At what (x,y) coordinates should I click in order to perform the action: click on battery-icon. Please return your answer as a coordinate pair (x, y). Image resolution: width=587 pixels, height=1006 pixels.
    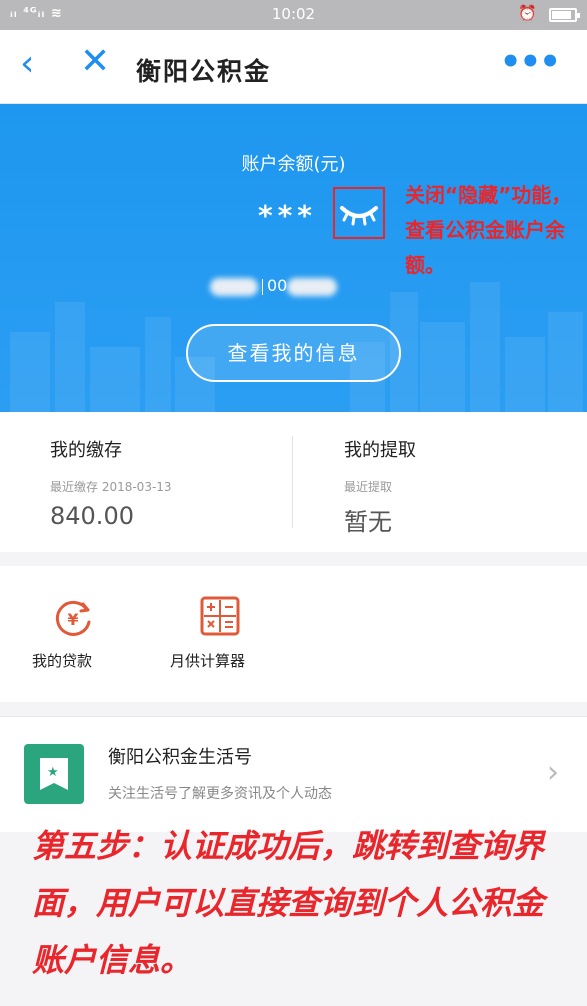
    Looking at the image, I should click on (564, 15).